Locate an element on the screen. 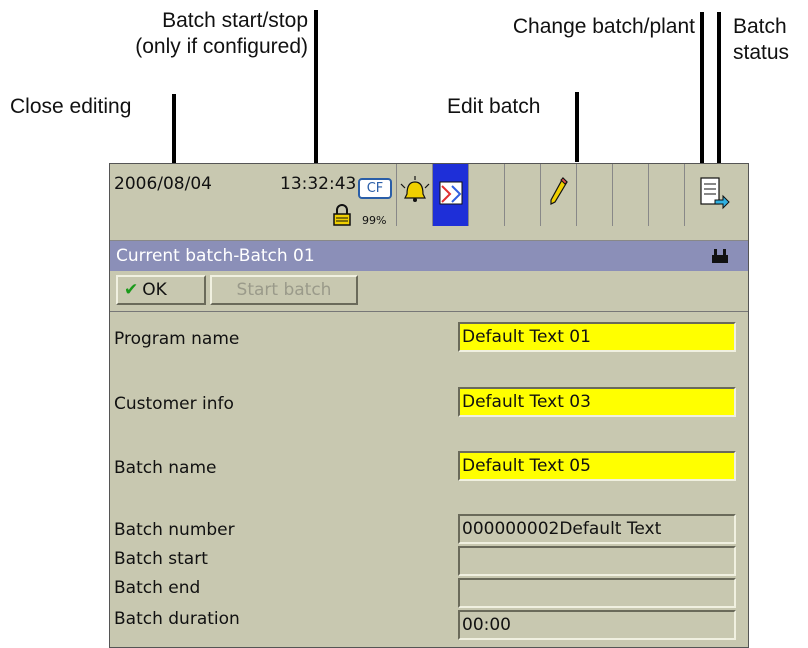  program-name-field: Default Text 01 is located at coordinates (597, 337).